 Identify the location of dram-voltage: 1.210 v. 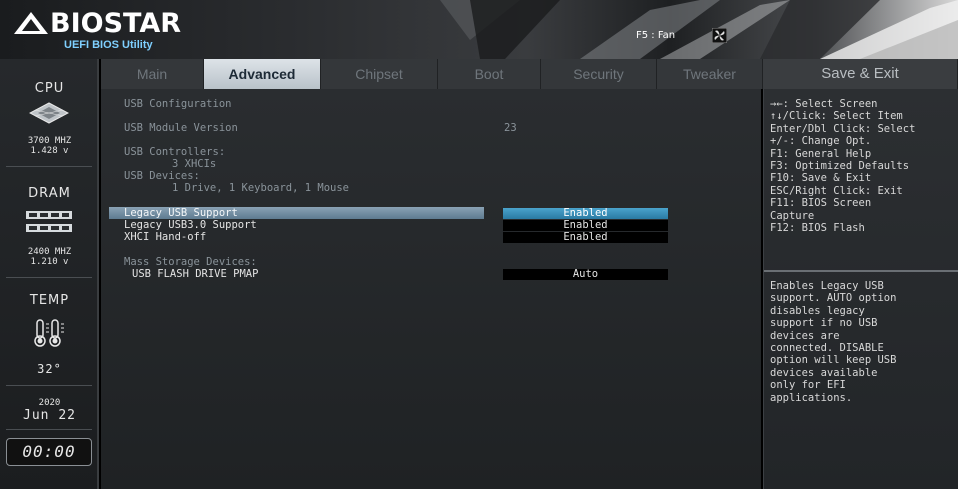
(49, 262).